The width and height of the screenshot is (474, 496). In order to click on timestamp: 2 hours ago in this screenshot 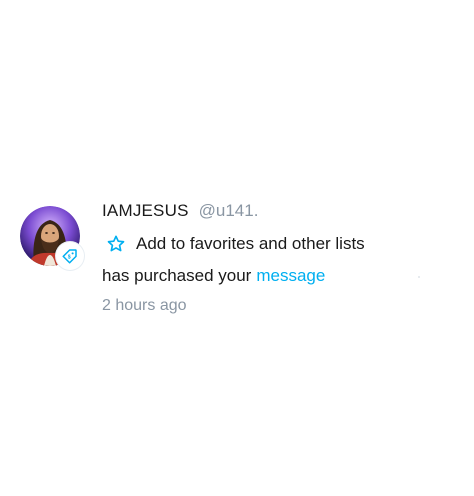, I will do `click(144, 305)`.